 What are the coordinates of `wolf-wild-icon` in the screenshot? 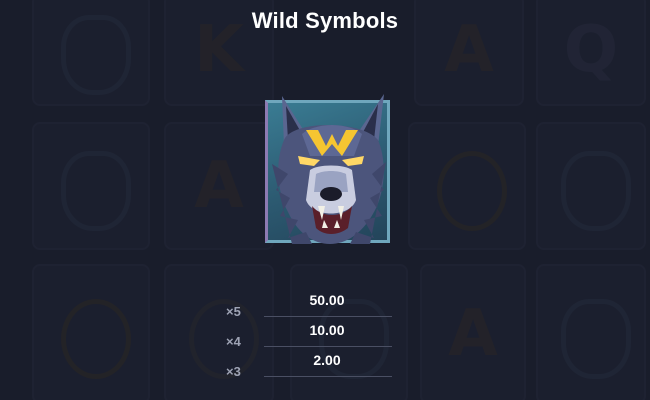 It's located at (327, 171).